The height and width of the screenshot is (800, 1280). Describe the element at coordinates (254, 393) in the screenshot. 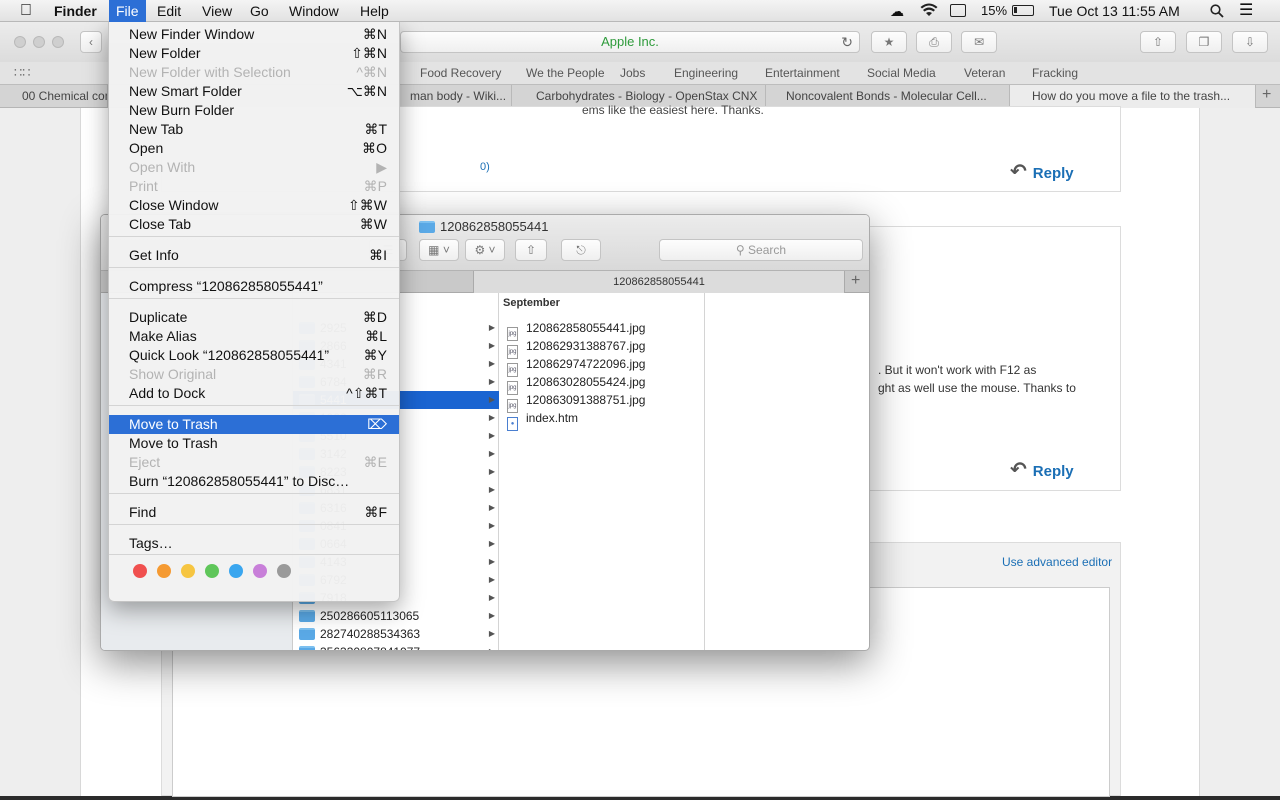

I see `menu-item: Add to Dock ^⇧⌘T` at that location.